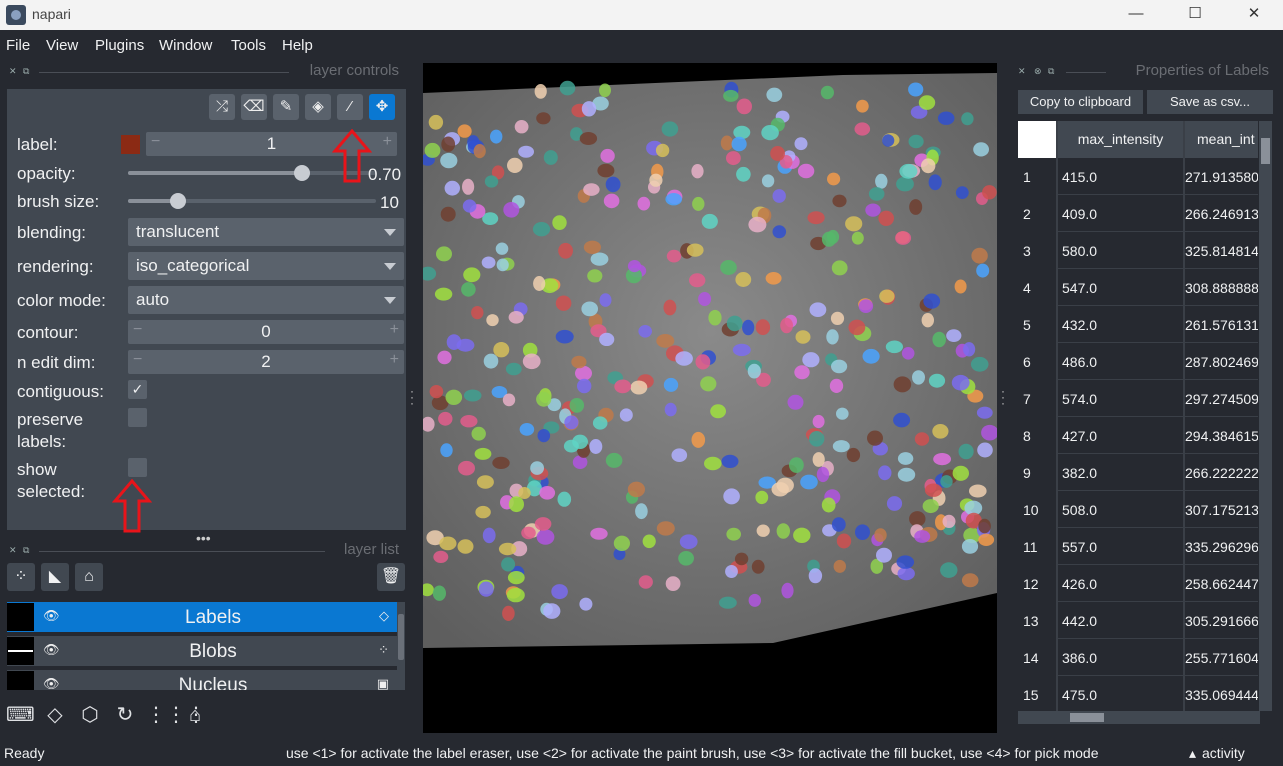 The height and width of the screenshot is (766, 1283). What do you see at coordinates (1037, 139) in the screenshot?
I see `table-corner` at bounding box center [1037, 139].